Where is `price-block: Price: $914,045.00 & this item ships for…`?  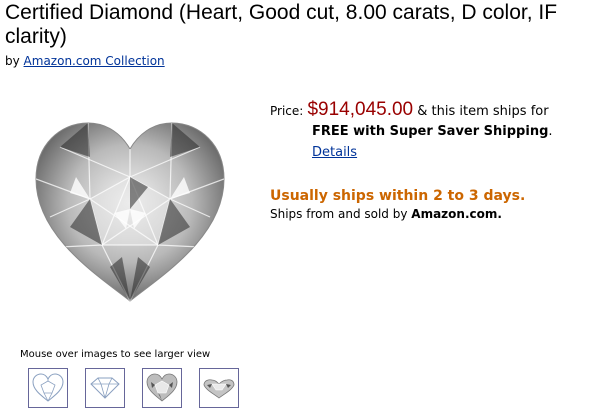 price-block: Price: $914,045.00 & this item ships for… is located at coordinates (432, 130).